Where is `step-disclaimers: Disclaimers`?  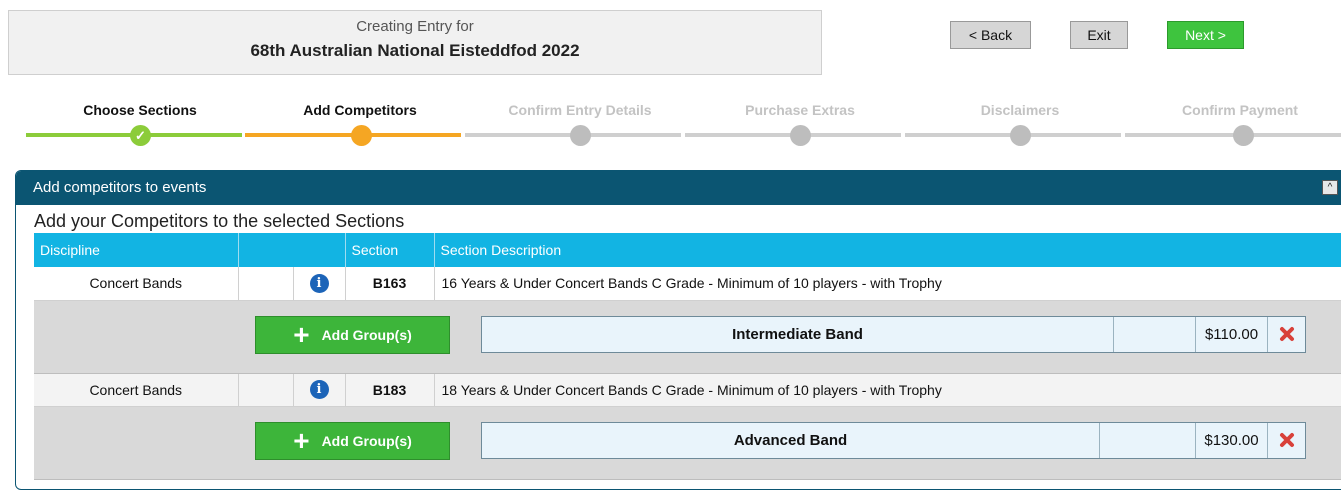
step-disclaimers: Disclaimers is located at coordinates (1020, 110).